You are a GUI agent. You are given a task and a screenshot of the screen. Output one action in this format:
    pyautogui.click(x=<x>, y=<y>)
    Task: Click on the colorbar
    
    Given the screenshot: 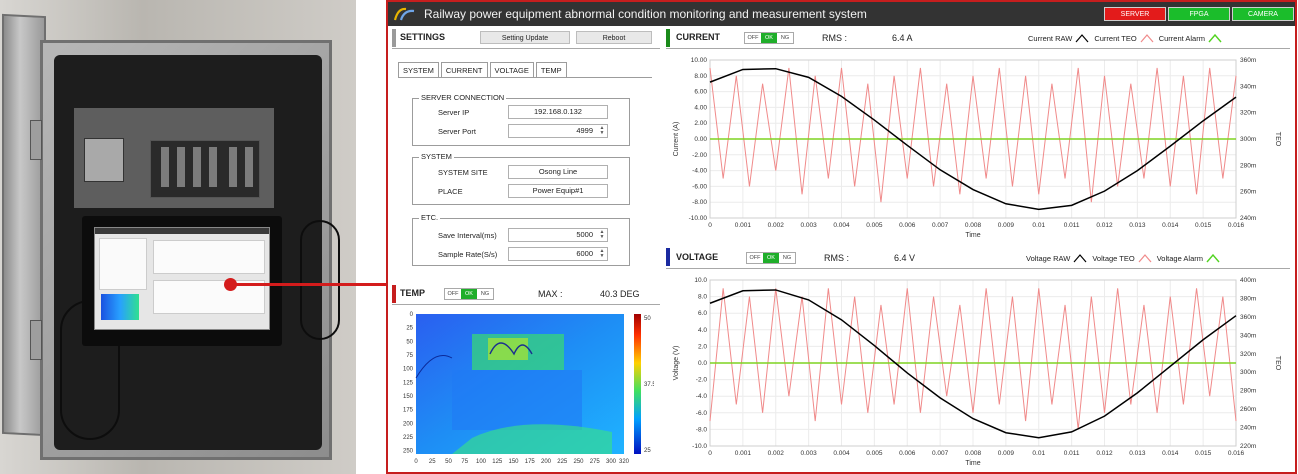 What is the action you would take?
    pyautogui.click(x=637, y=384)
    